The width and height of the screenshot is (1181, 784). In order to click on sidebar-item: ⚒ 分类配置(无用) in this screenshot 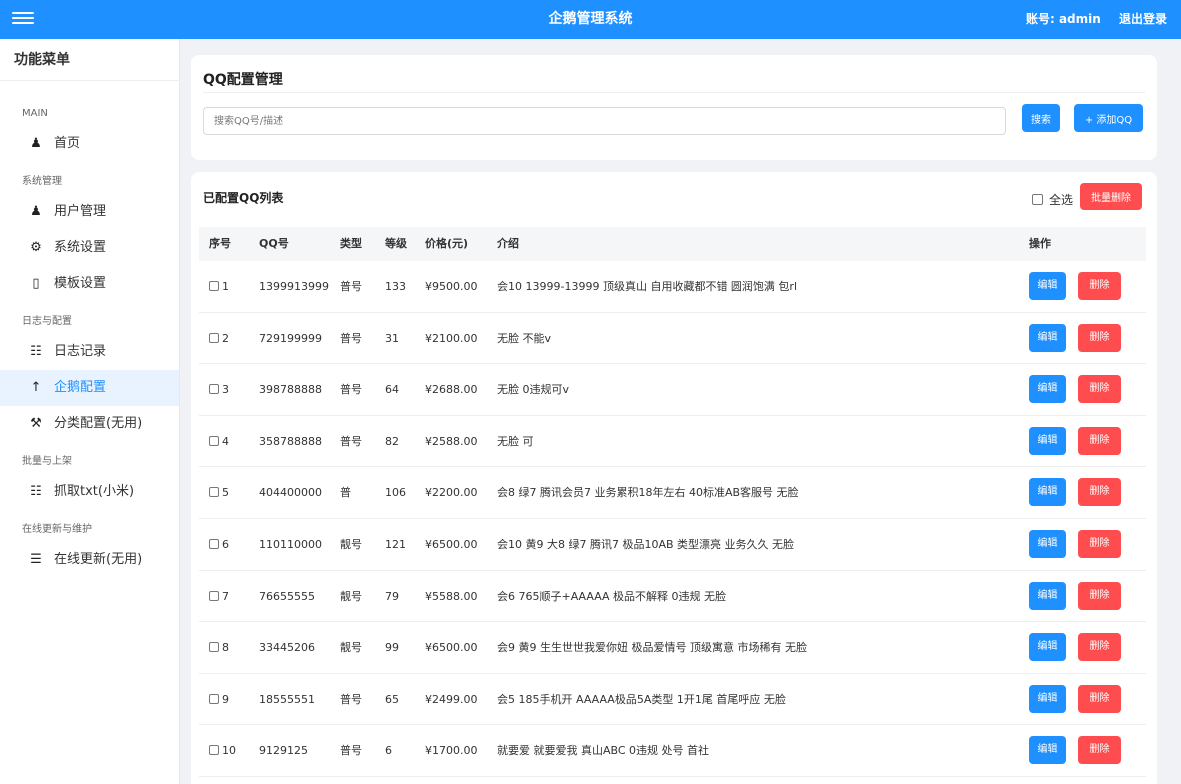, I will do `click(89, 424)`.